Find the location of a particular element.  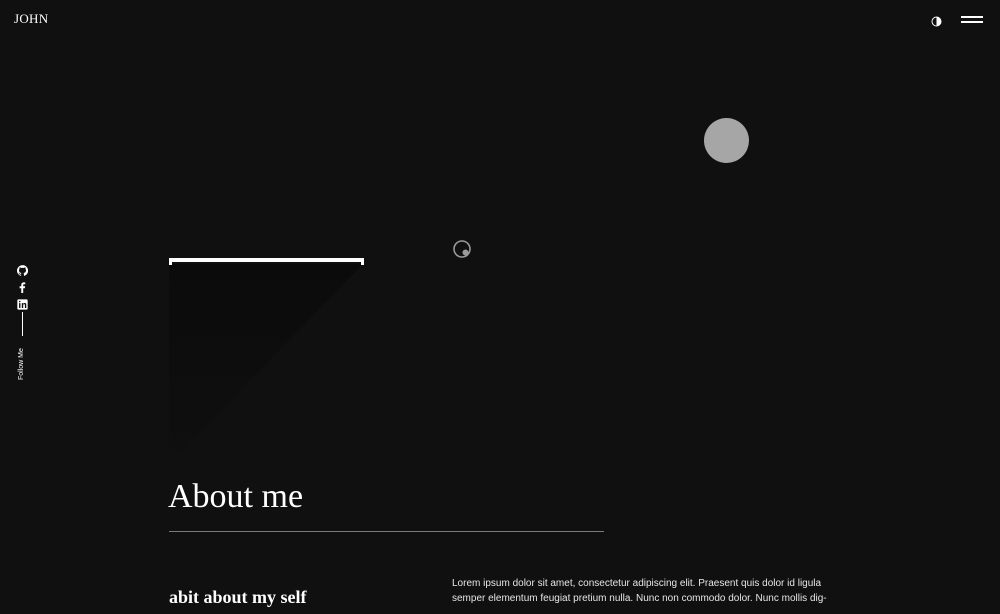

decorative-triangle is located at coordinates (267, 358).